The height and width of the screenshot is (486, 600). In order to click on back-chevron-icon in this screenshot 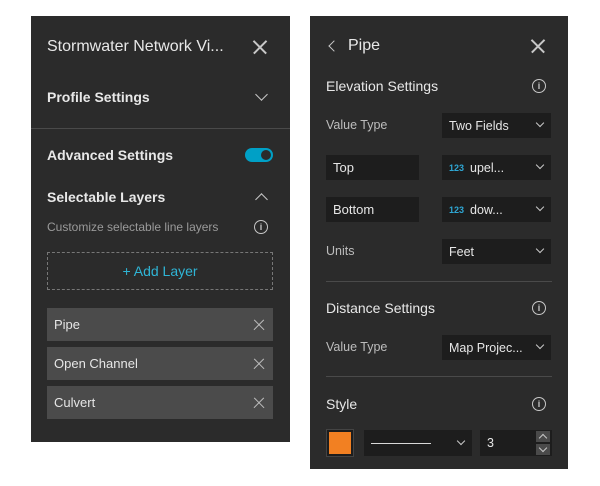, I will do `click(334, 46)`.